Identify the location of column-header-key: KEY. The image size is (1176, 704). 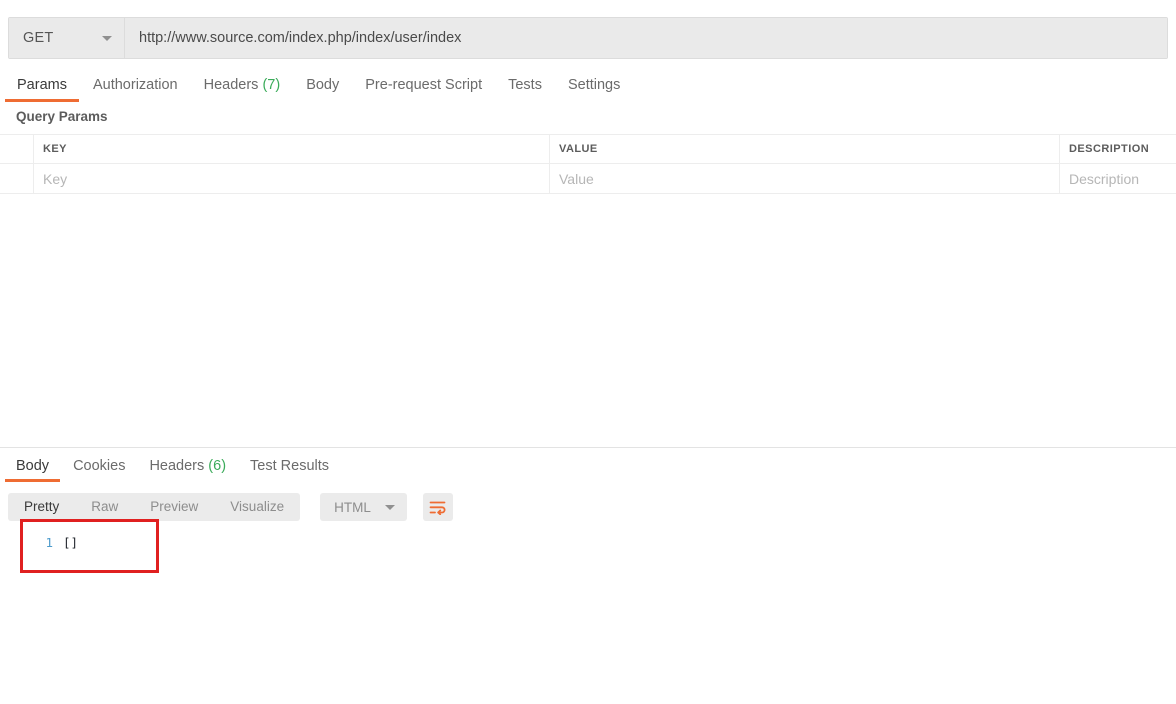
(55, 149).